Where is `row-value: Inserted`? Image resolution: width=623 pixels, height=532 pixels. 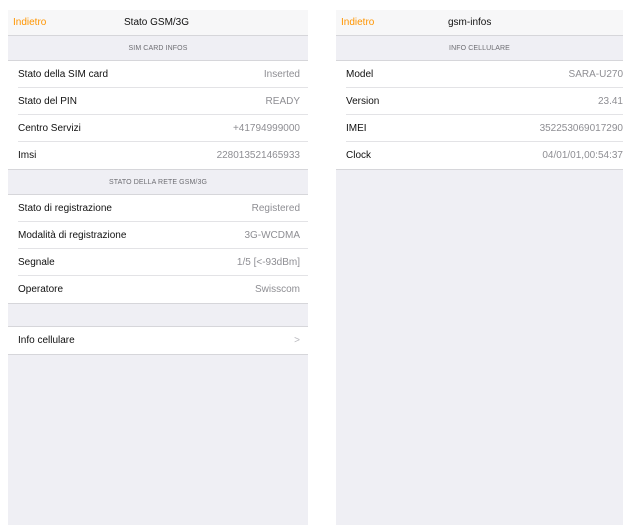 row-value: Inserted is located at coordinates (281, 74).